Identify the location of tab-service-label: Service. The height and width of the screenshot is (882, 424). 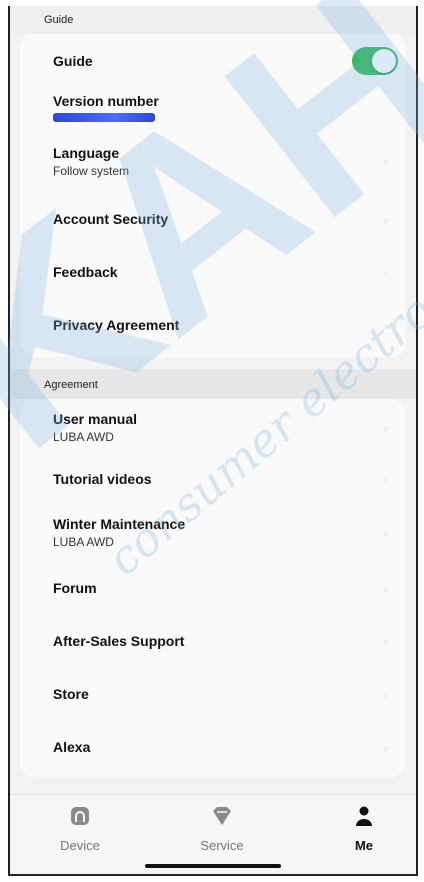
(222, 845).